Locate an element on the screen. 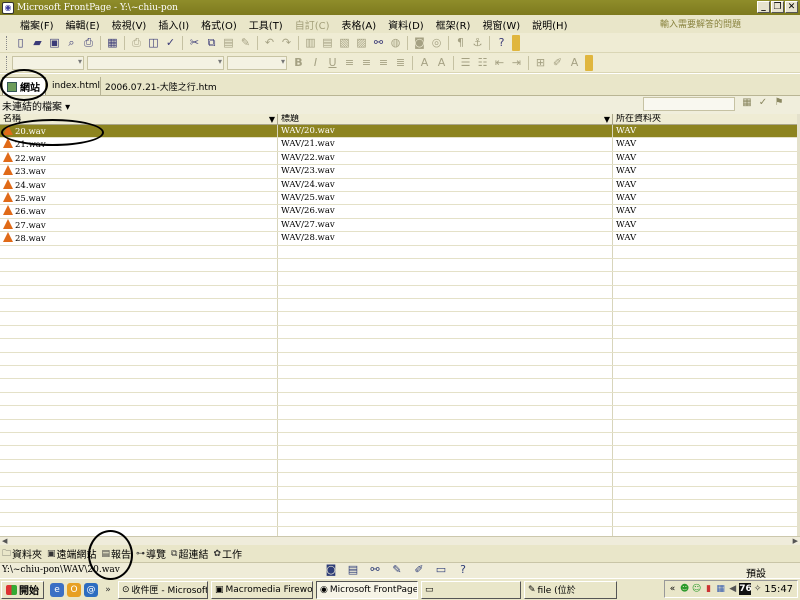 The width and height of the screenshot is (800, 600). copy-icon: ⧉ is located at coordinates (211, 43).